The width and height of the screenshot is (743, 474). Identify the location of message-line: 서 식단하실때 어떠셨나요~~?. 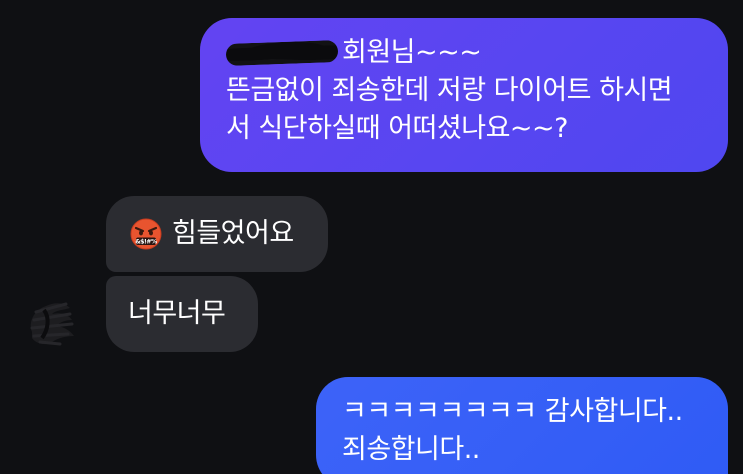
(397, 128).